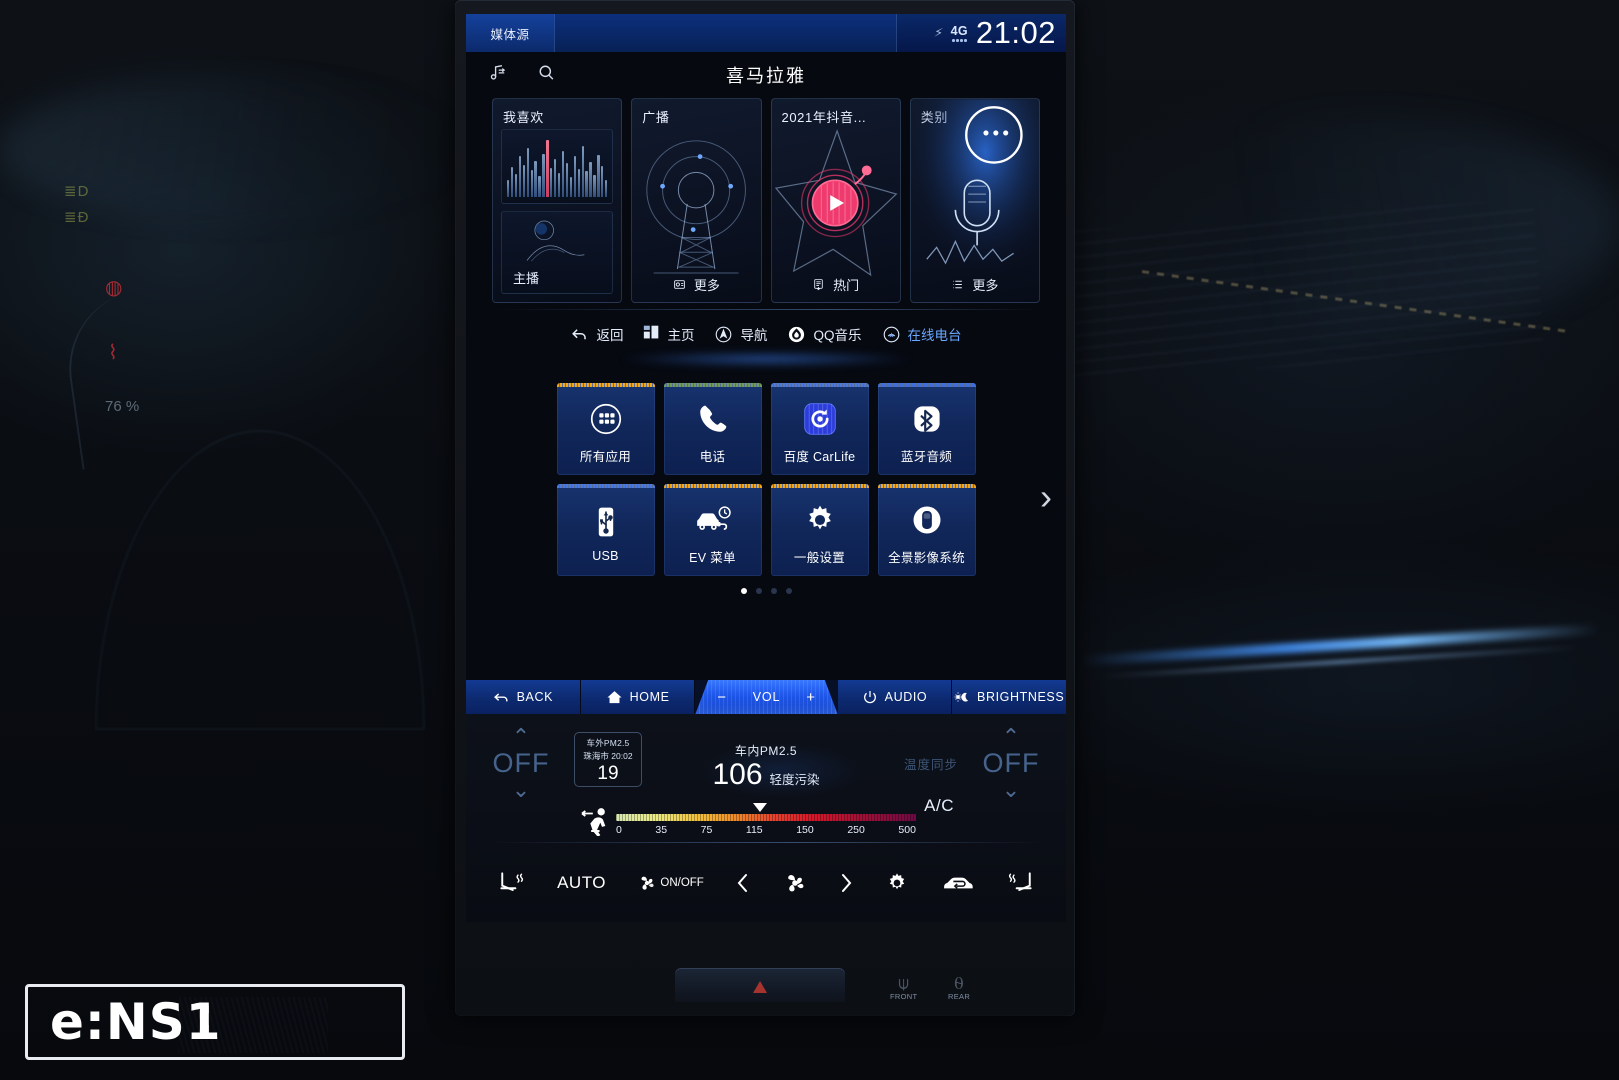 The image size is (1619, 1080). What do you see at coordinates (766, 200) in the screenshot?
I see `media-card-row: 我喜欢 主播 广播 更多 2021年抖音... 热门 更多` at bounding box center [766, 200].